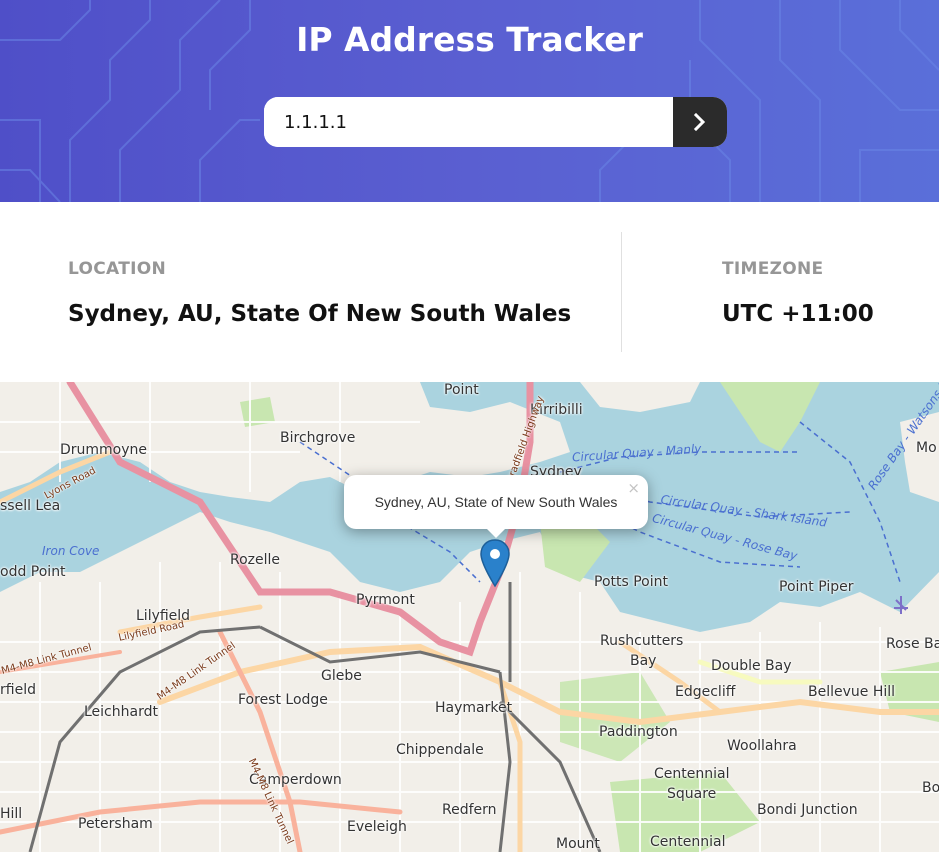  Describe the element at coordinates (773, 269) in the screenshot. I see `timezone-label: TIMEZONE` at that location.